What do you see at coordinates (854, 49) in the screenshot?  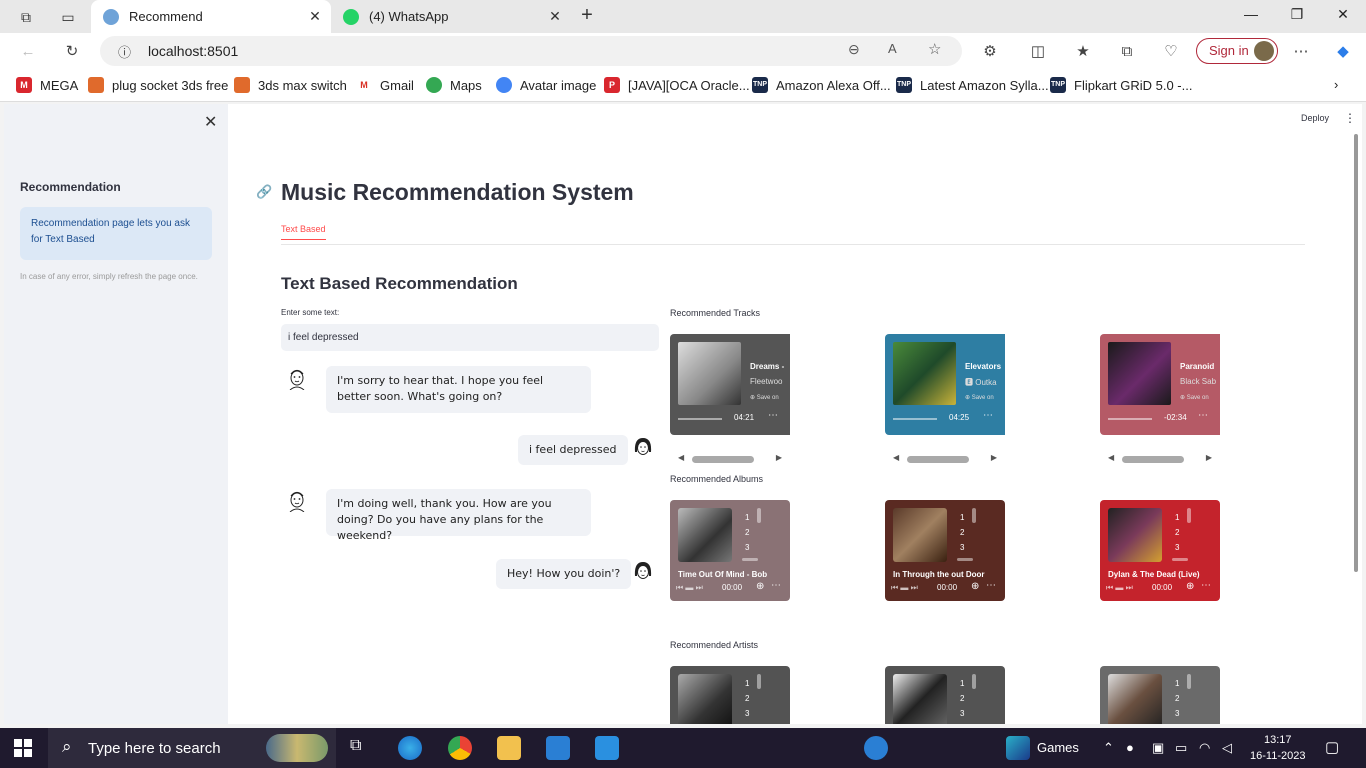 I see `zoom-icon: ⊖` at bounding box center [854, 49].